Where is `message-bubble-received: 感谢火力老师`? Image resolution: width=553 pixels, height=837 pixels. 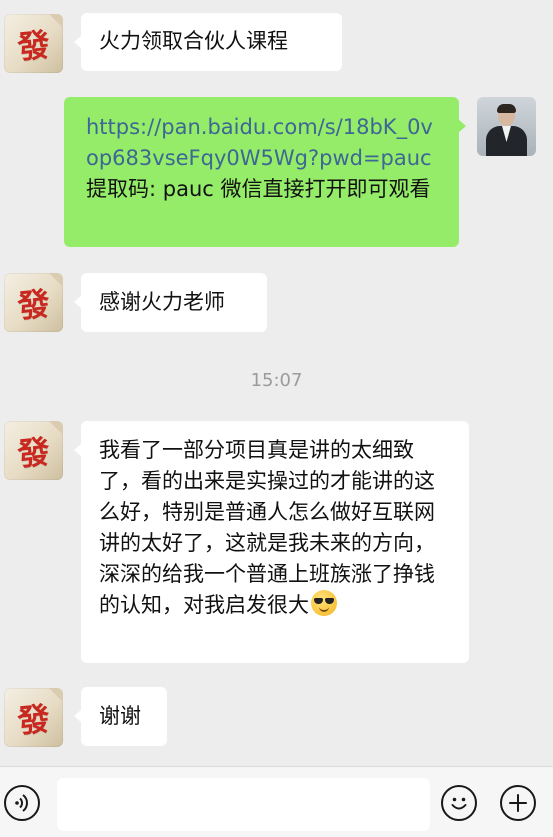
message-bubble-received: 感谢火力老师 is located at coordinates (170, 302).